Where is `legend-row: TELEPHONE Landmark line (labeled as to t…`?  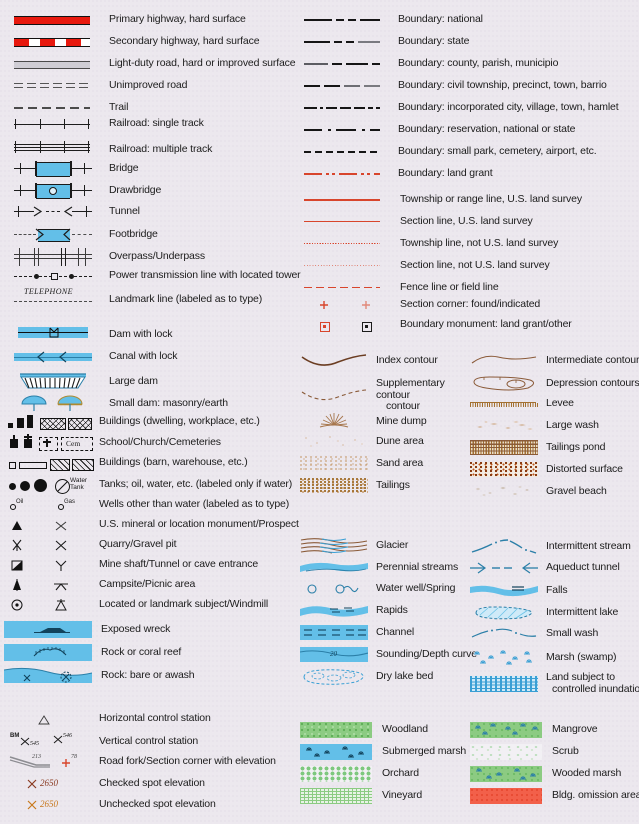 legend-row: TELEPHONE Landmark line (labeled as to t… is located at coordinates (138, 296).